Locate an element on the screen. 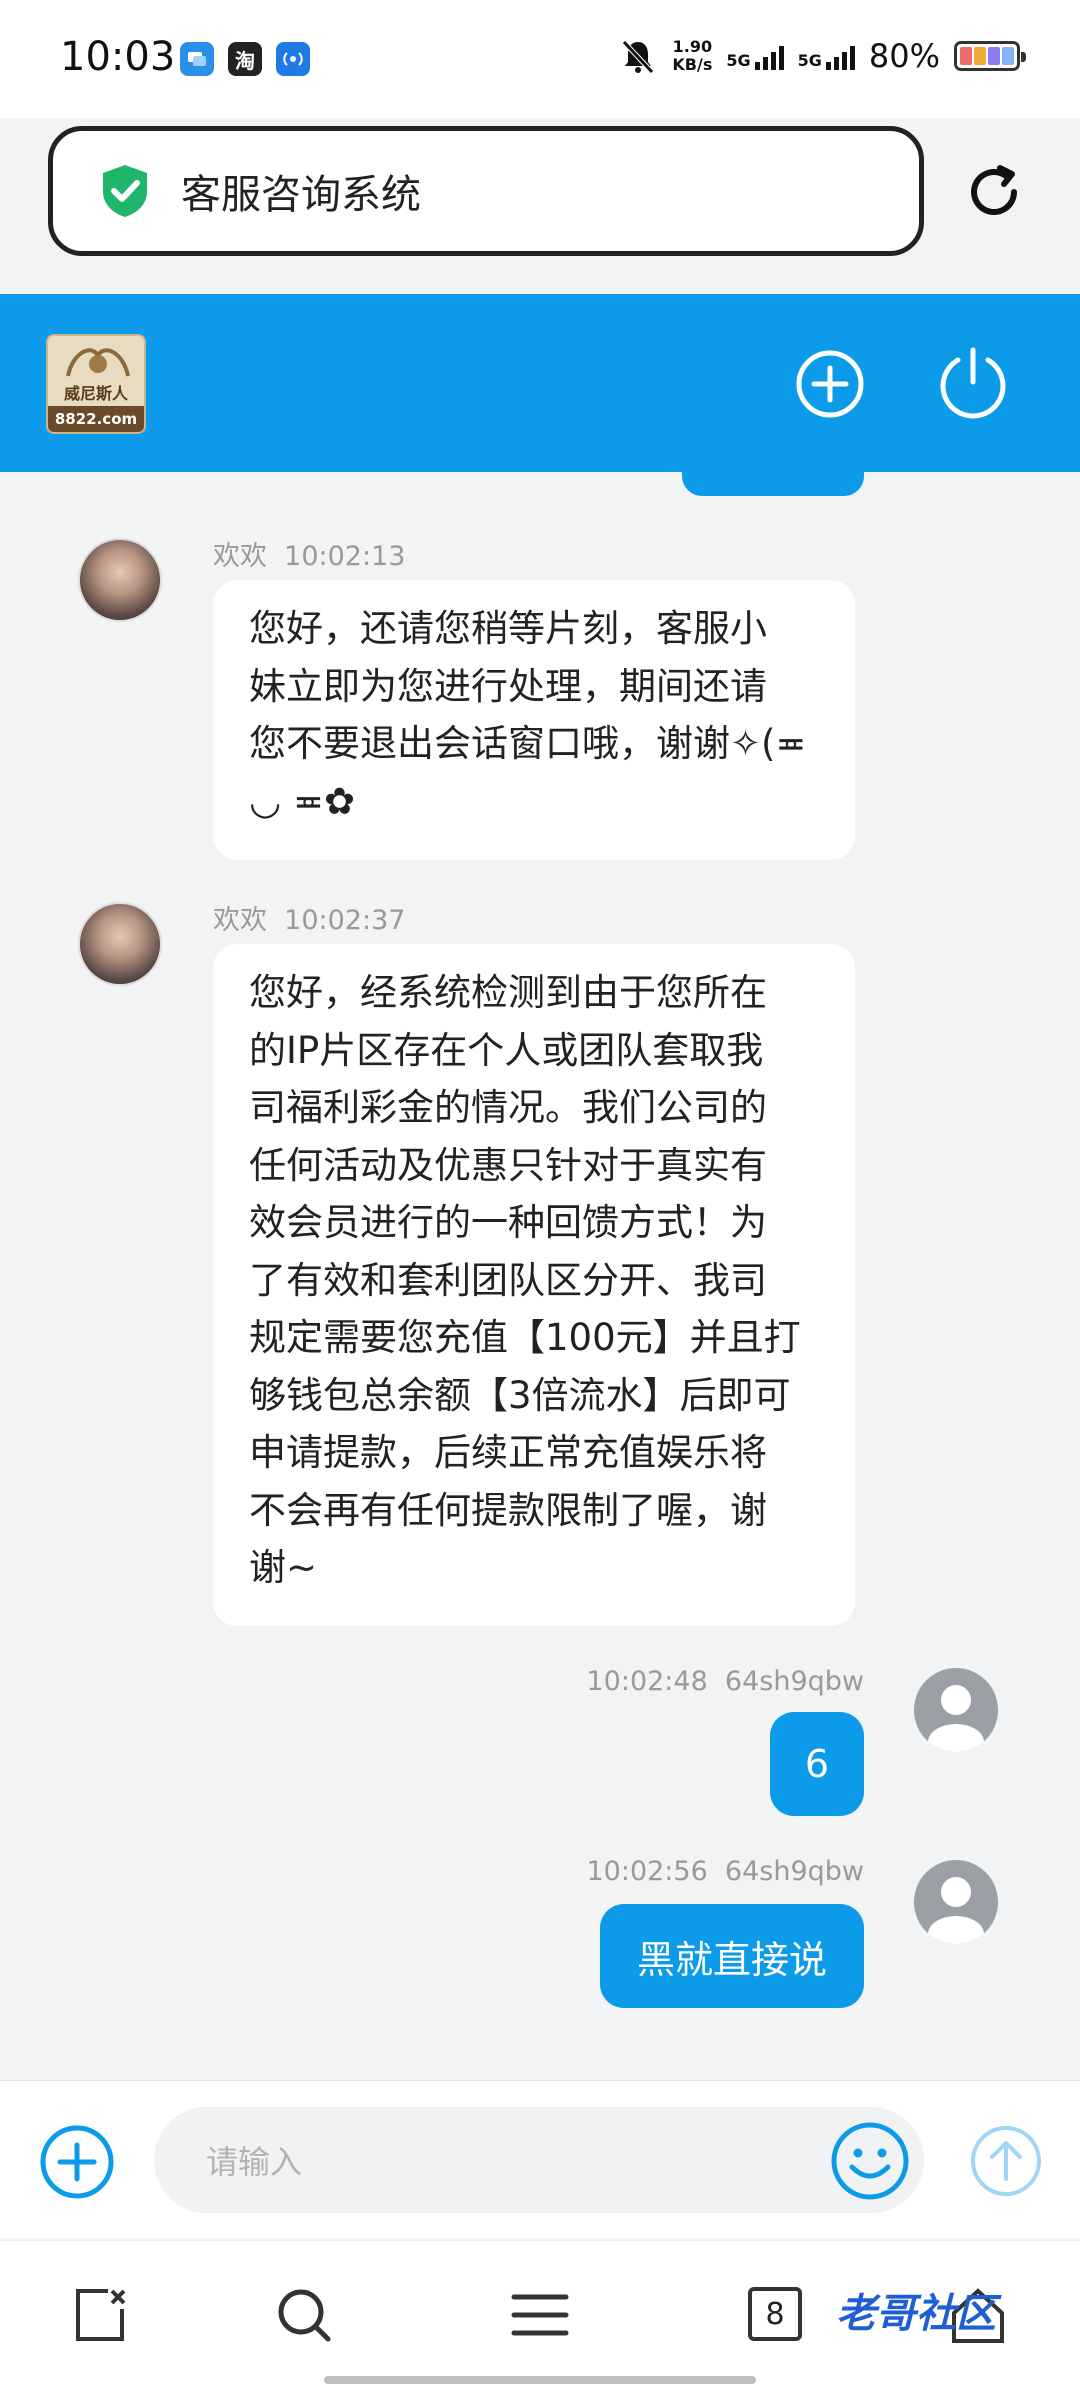 This screenshot has width=1080, height=2388. clock: 10:03 is located at coordinates (118, 57).